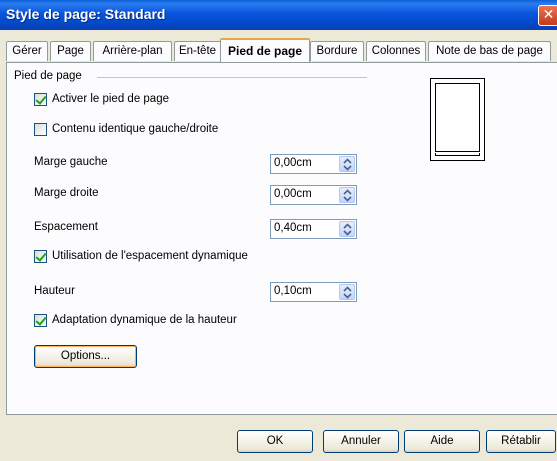 The width and height of the screenshot is (557, 461). What do you see at coordinates (313, 229) in the screenshot?
I see `spacing-spinbox: 0,40cm` at bounding box center [313, 229].